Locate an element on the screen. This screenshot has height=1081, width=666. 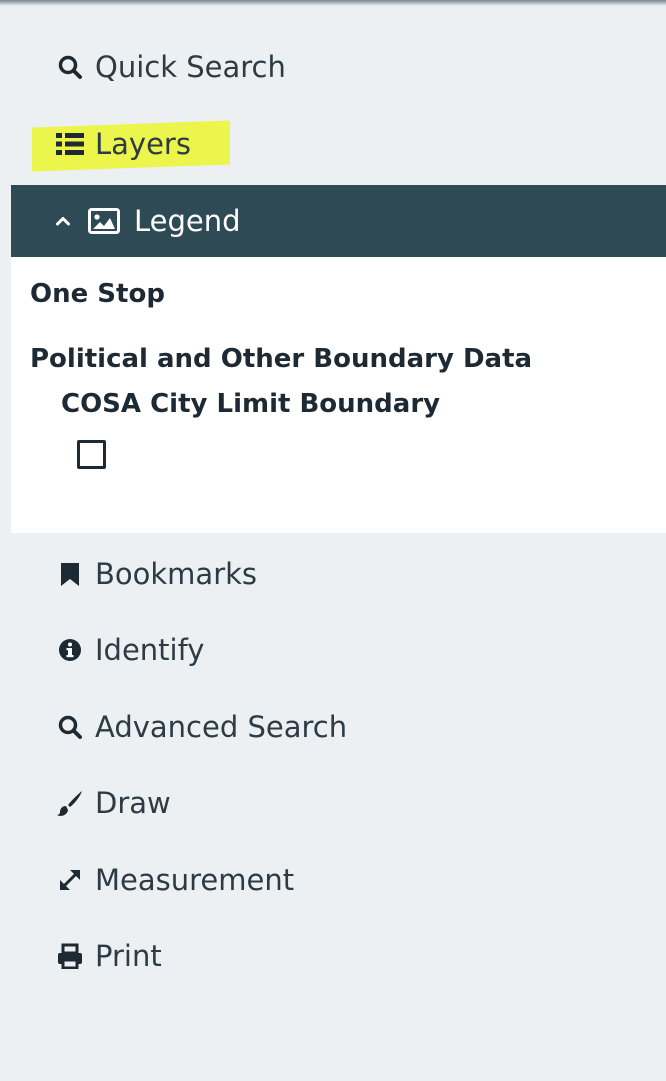
top-shadow is located at coordinates (333, 3).